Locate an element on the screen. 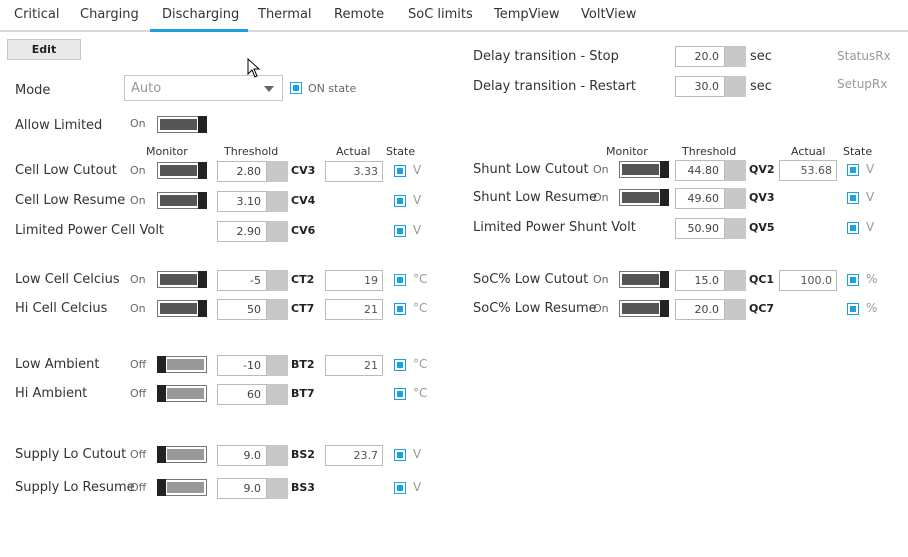  row-threshold-input-qv3: 49.60 is located at coordinates (710, 198).